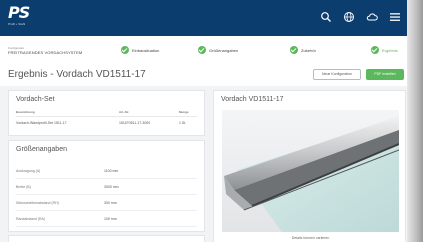  Describe the element at coordinates (111, 187) in the screenshot. I see `size-value: 3000 mm` at that location.